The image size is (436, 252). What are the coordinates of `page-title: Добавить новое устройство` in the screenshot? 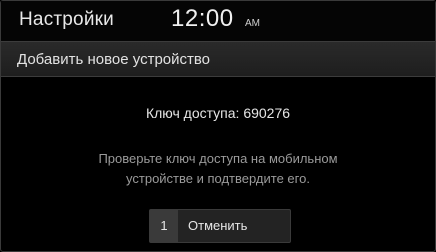 It's located at (114, 59).